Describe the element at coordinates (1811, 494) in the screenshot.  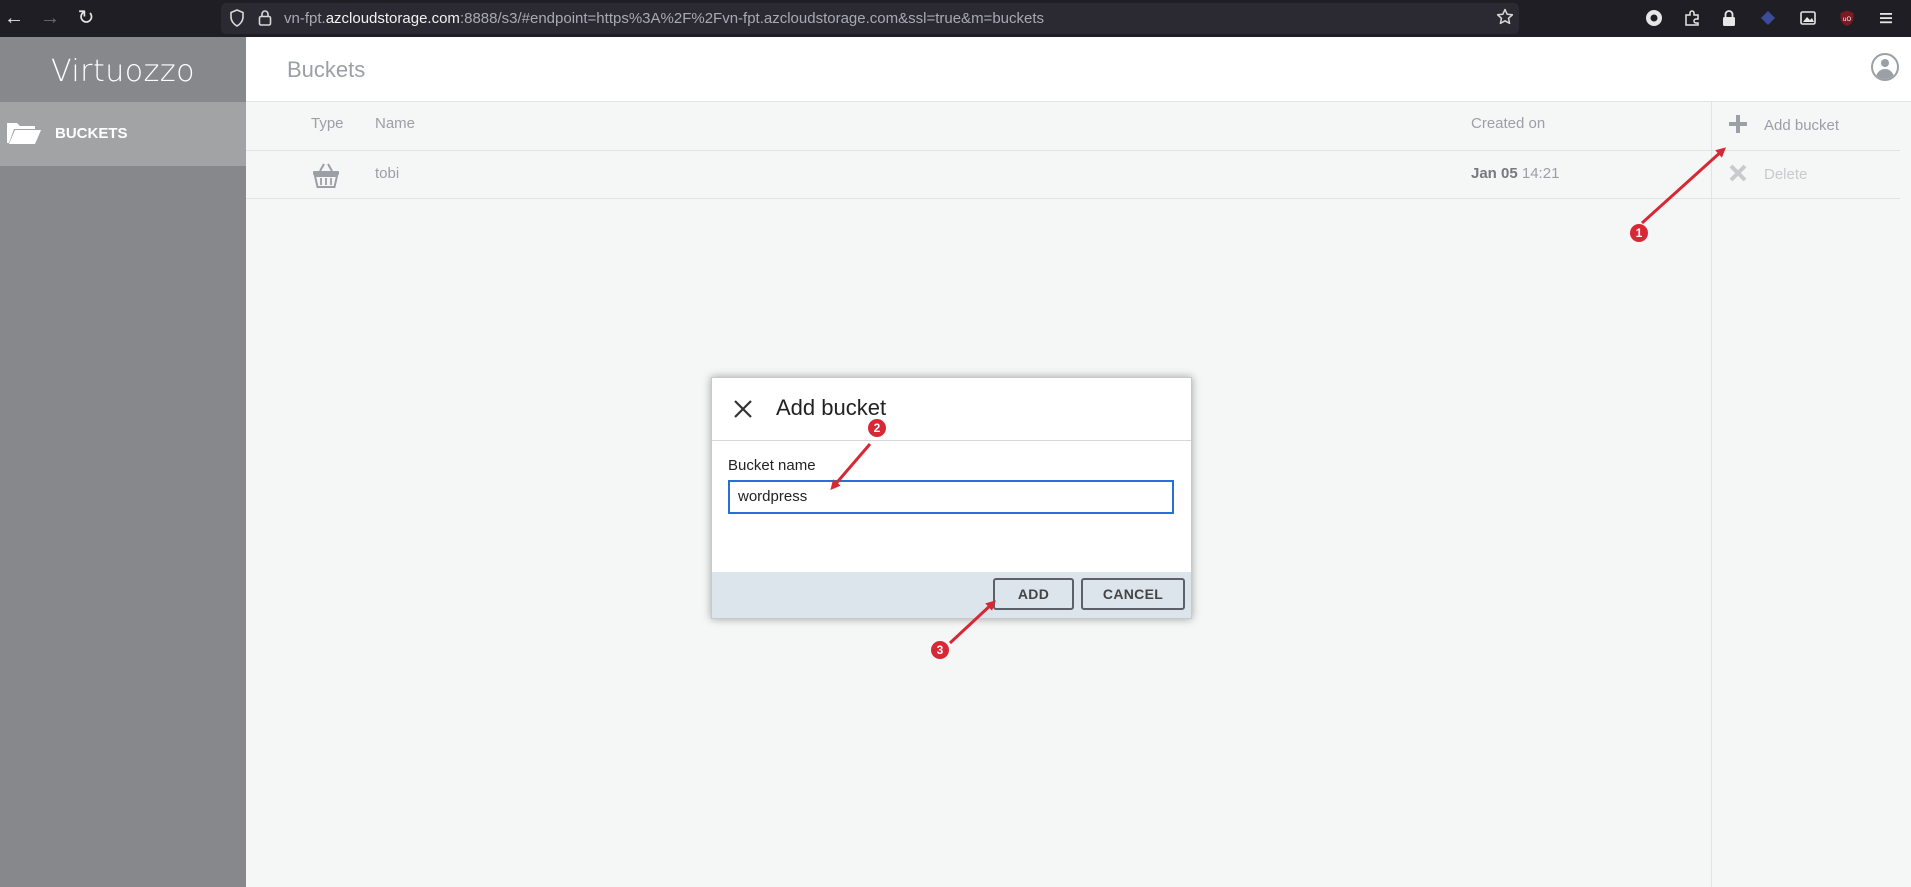
I see `actions-panel` at that location.